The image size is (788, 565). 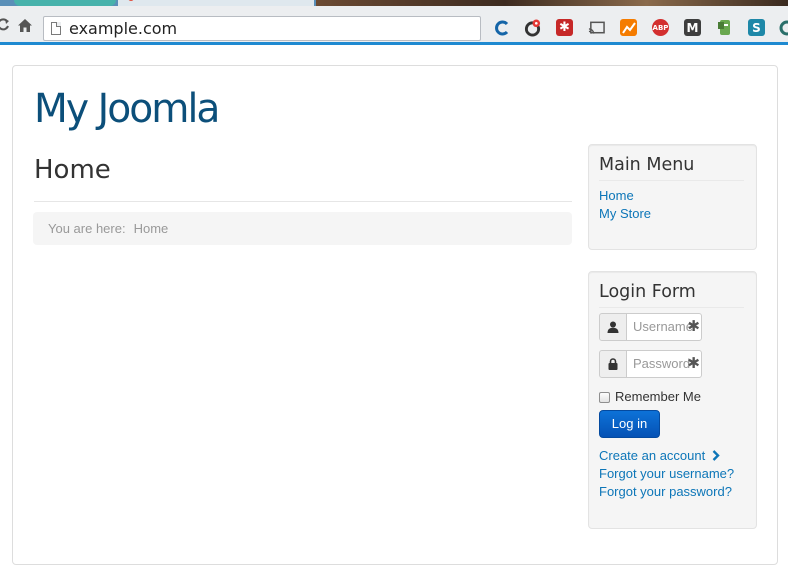 What do you see at coordinates (652, 455) in the screenshot?
I see `create-account-label: Create an account` at bounding box center [652, 455].